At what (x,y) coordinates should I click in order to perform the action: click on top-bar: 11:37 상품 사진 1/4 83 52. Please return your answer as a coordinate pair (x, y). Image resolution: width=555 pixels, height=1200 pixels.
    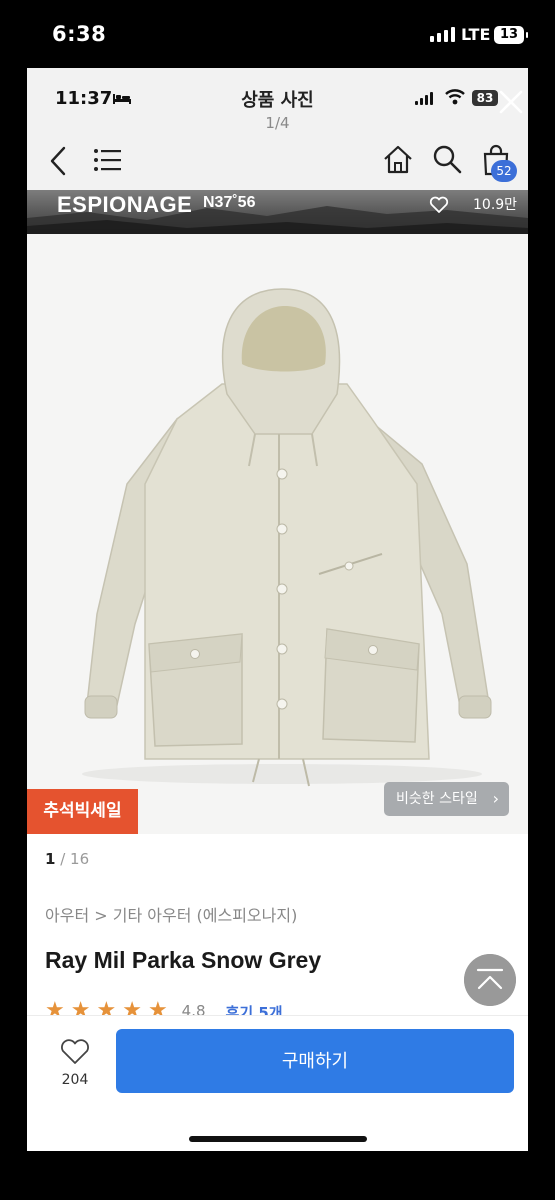
    Looking at the image, I should click on (277, 129).